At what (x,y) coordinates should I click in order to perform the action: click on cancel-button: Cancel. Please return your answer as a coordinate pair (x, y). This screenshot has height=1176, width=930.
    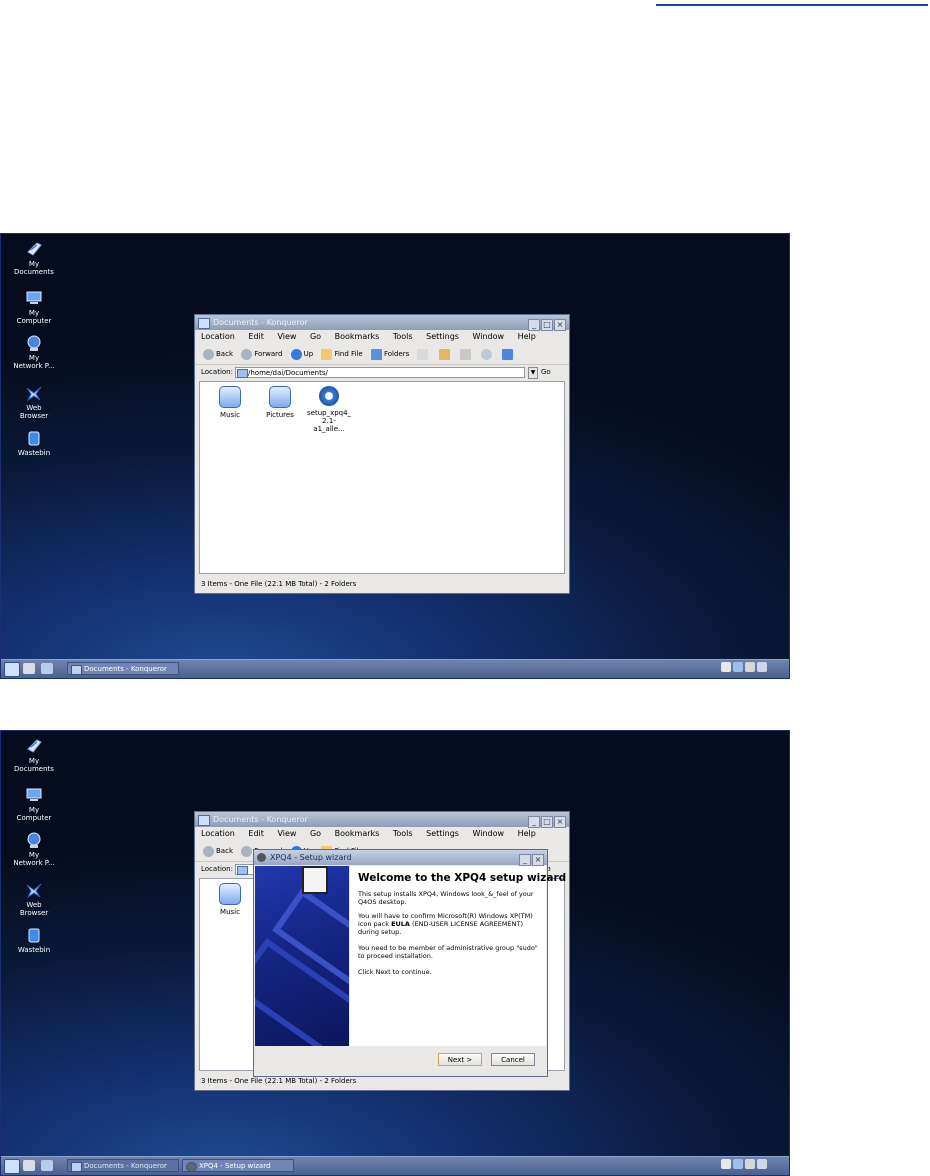
    Looking at the image, I should click on (513, 1059).